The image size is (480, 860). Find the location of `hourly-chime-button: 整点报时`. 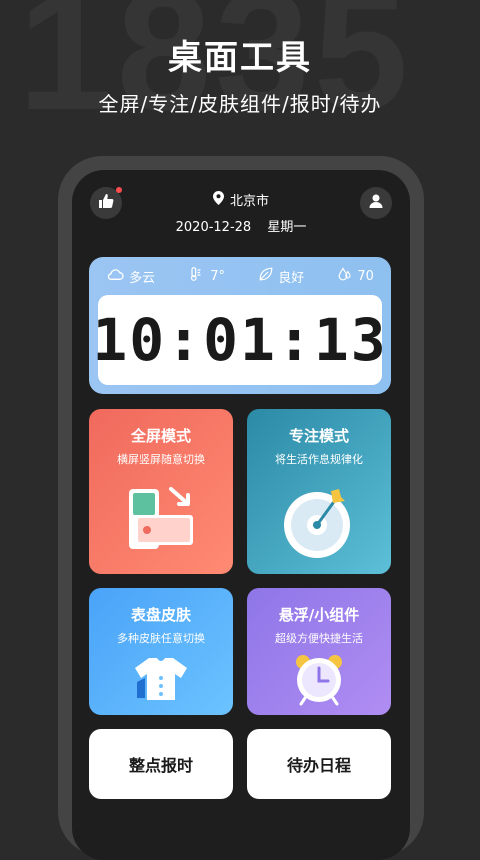

hourly-chime-button: 整点报时 is located at coordinates (161, 764).